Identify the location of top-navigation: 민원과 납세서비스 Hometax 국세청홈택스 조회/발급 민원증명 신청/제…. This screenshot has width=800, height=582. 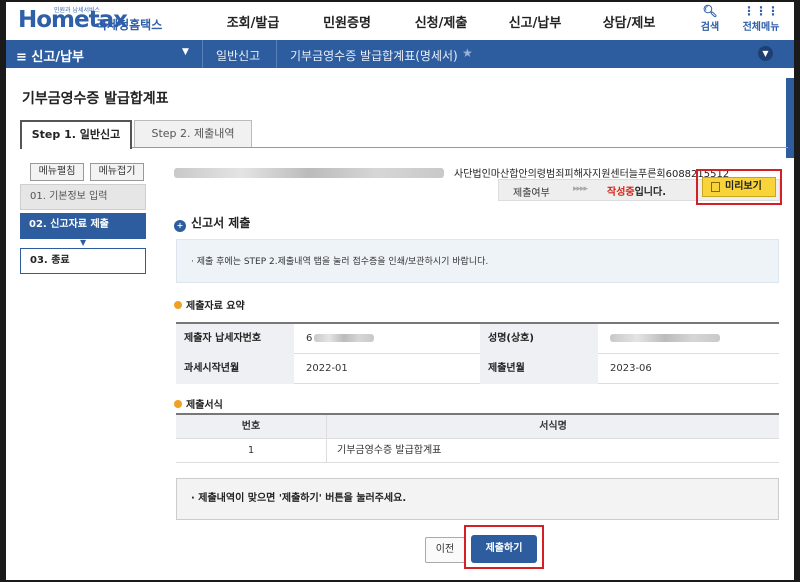
(400, 20).